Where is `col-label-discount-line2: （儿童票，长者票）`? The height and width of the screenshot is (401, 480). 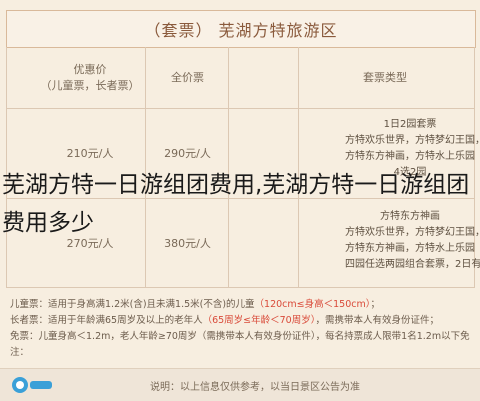 col-label-discount-line2: （儿童票，长者票） is located at coordinates (90, 85).